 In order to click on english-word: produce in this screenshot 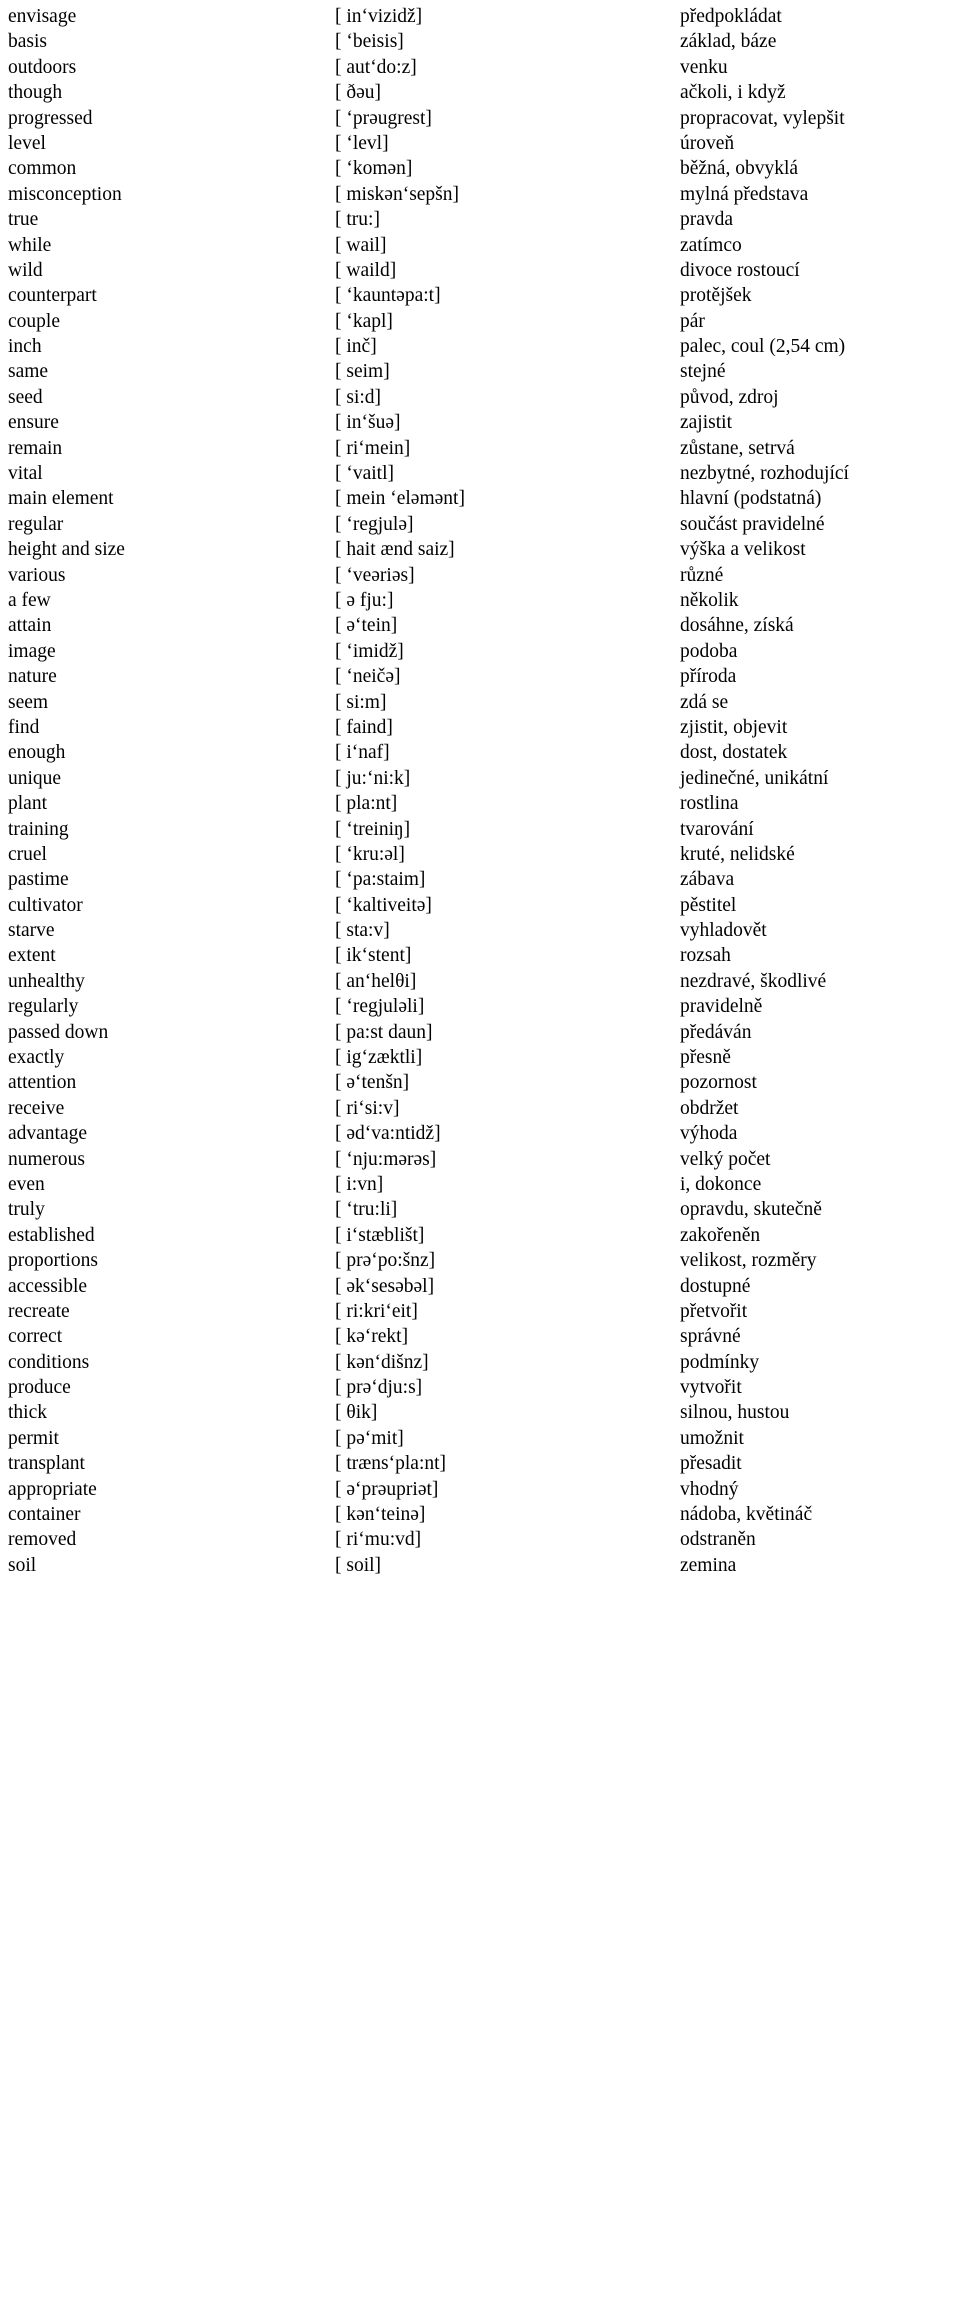, I will do `click(39, 1388)`.